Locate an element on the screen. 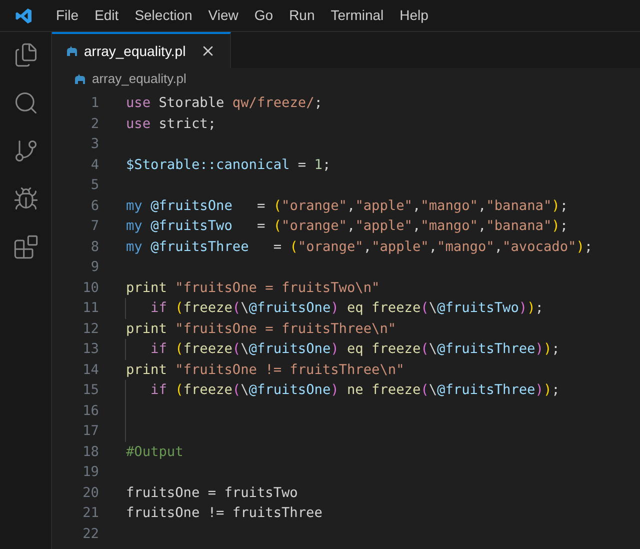 This screenshot has height=549, width=640. line-number: 20 is located at coordinates (90, 493).